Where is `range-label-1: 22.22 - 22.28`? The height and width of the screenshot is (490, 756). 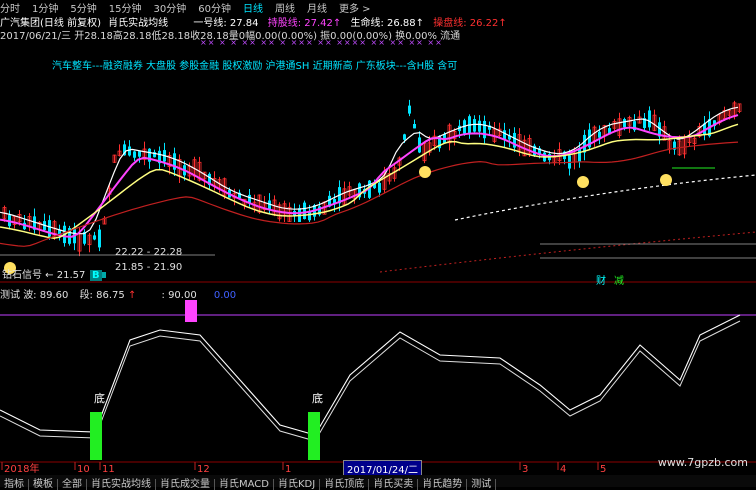
range-label-1: 22.22 - 22.28 is located at coordinates (149, 252).